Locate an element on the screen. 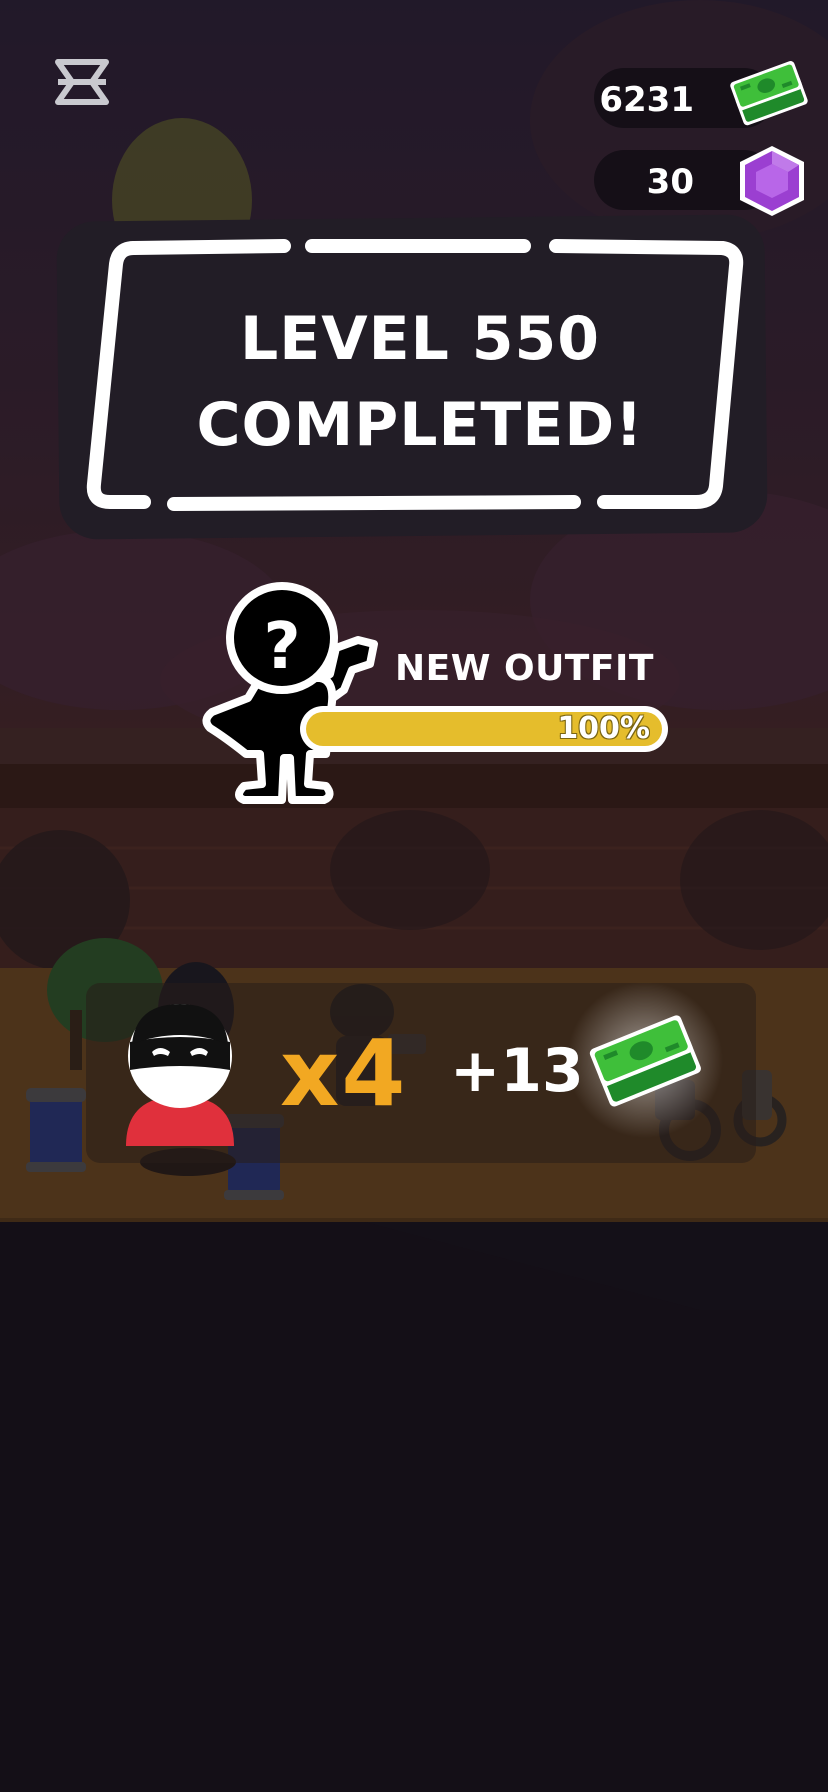 This screenshot has height=1792, width=828. capcut-logo-icon is located at coordinates (82, 82).